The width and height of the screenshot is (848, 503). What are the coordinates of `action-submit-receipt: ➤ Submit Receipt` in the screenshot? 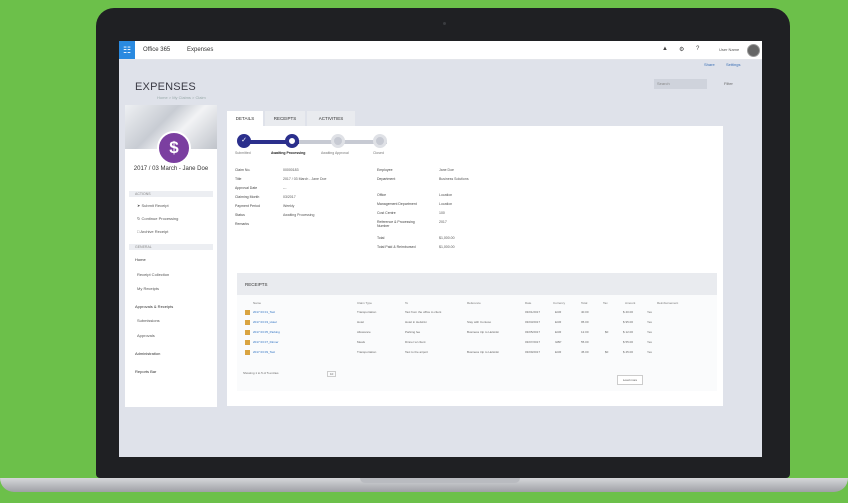 It's located at (153, 205).